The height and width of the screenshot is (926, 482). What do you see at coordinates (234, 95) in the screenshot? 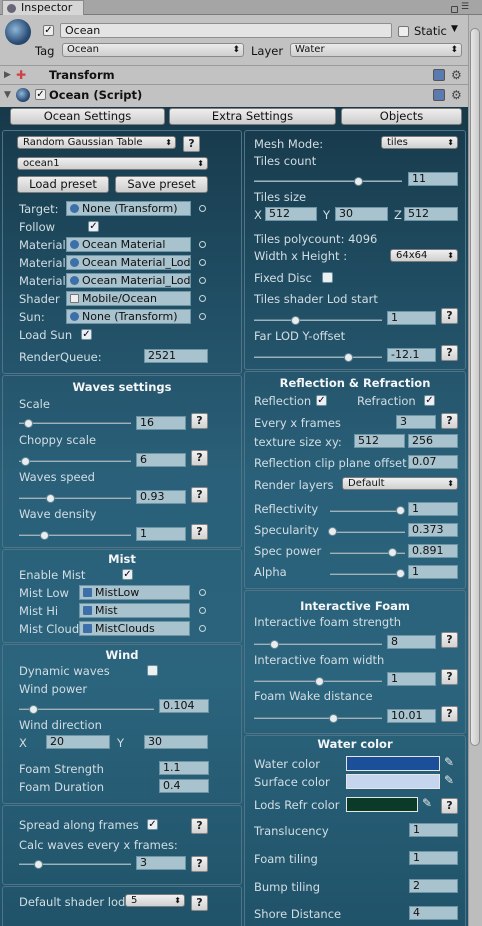
I see `ocean-script-component-header: ▼ ✓ Ocean (Script) ⚙` at bounding box center [234, 95].